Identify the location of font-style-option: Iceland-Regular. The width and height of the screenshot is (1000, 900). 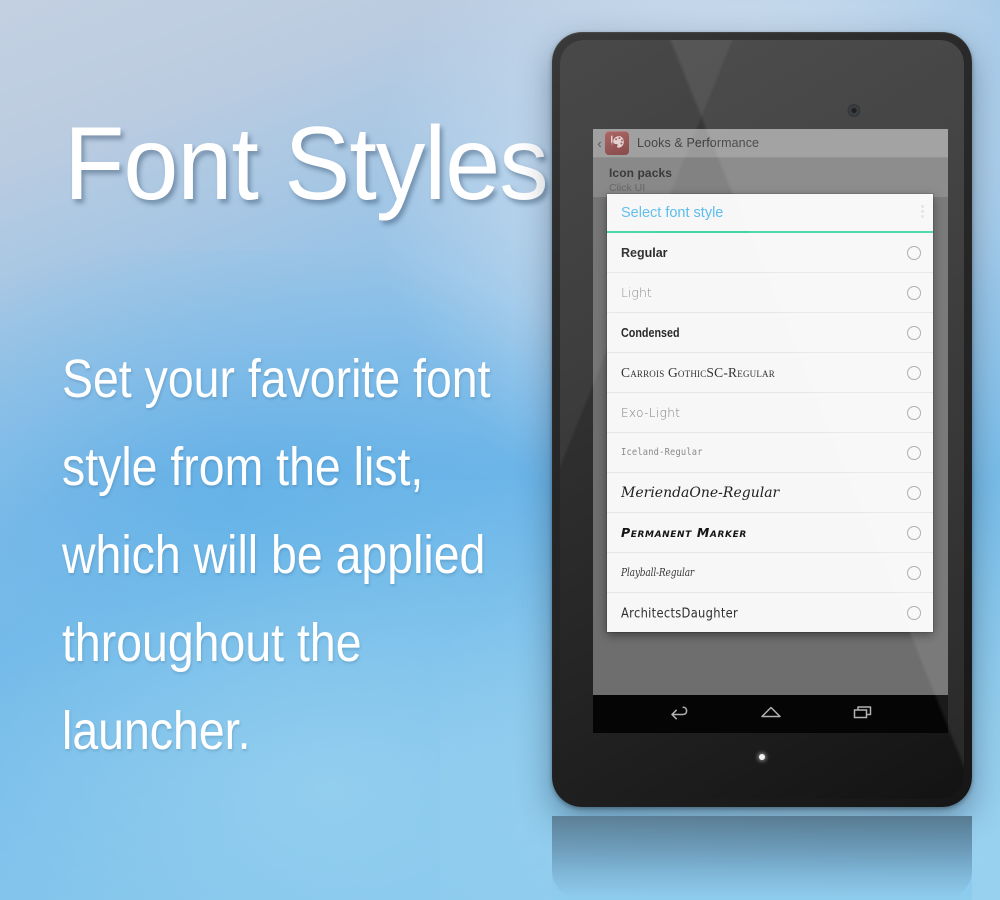
(770, 453).